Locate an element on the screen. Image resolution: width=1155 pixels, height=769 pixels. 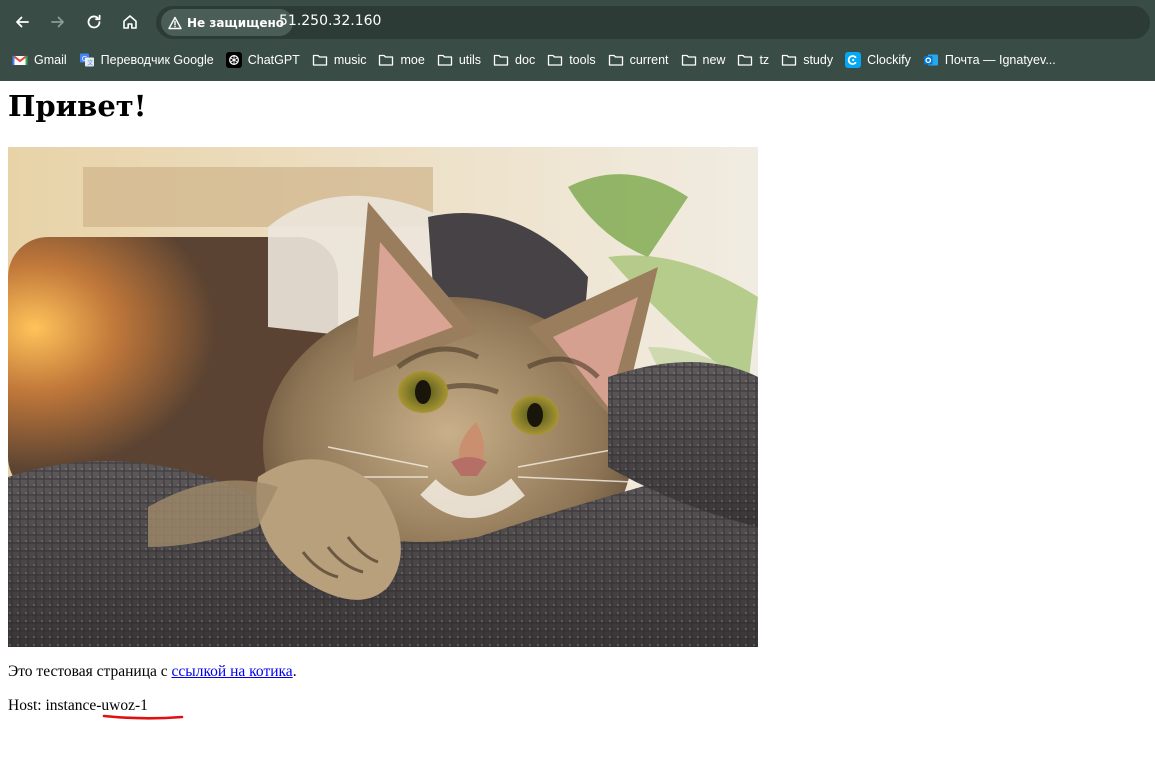
bookmark-new: new is located at coordinates (705, 60).